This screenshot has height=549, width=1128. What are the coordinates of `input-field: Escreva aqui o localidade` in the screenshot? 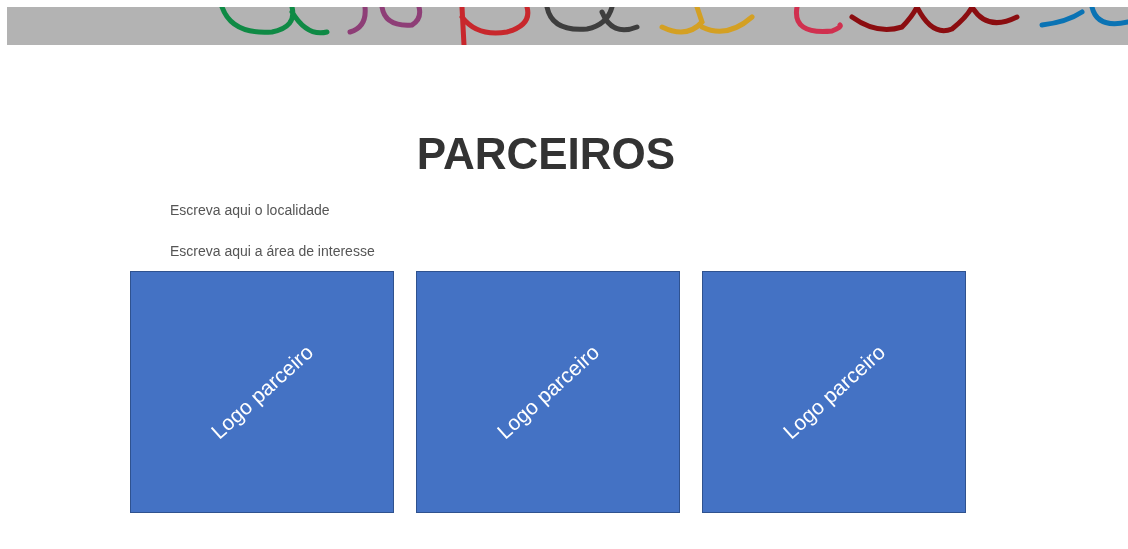 It's located at (300, 209).